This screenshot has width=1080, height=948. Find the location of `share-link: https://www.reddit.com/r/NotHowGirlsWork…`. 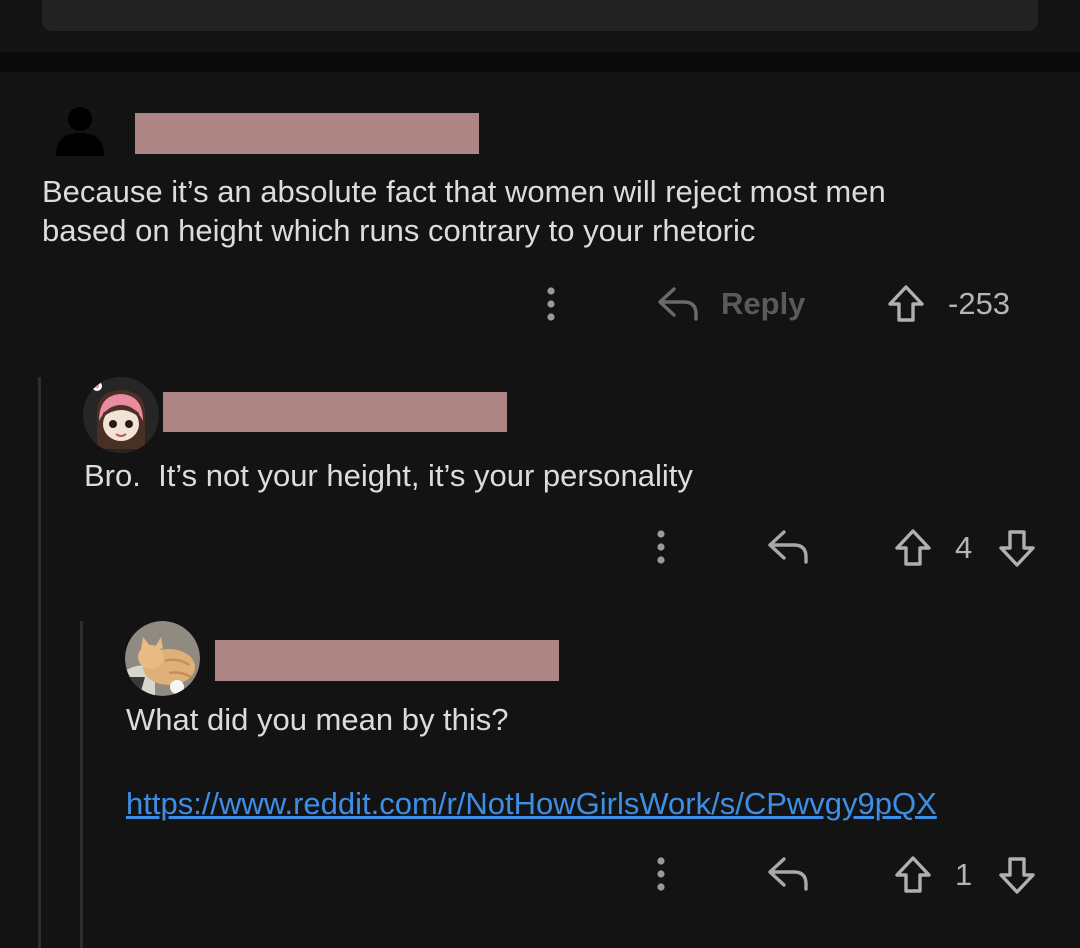

share-link: https://www.reddit.com/r/NotHowGirlsWork… is located at coordinates (531, 803).